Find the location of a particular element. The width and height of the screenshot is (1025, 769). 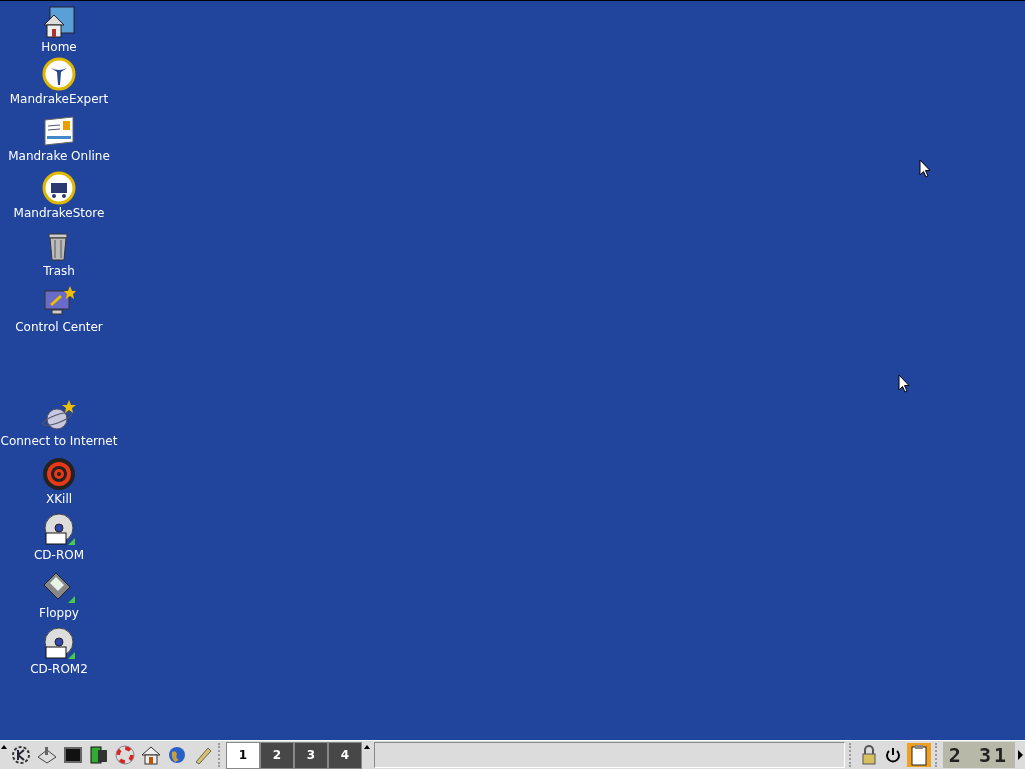

icon-label: XKill is located at coordinates (59, 499).